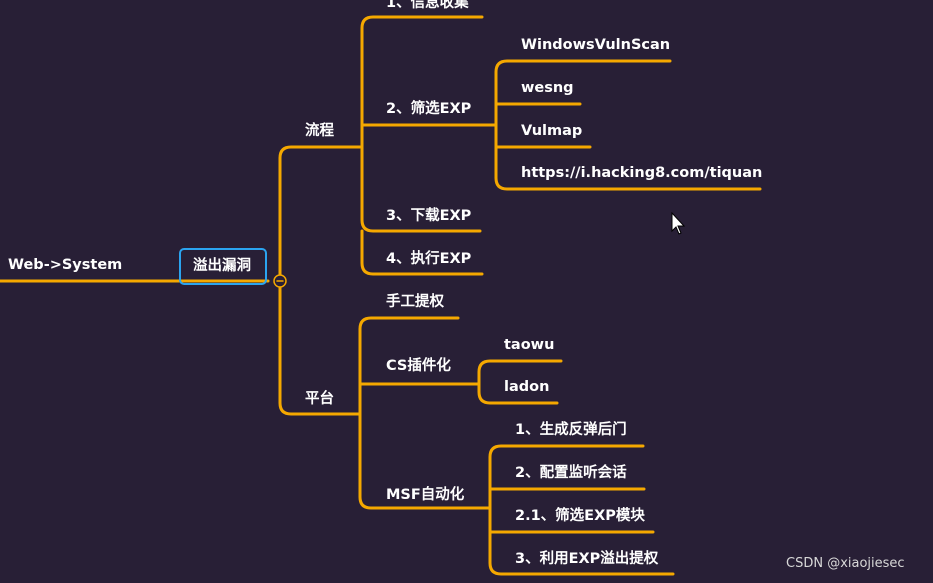 The height and width of the screenshot is (583, 933). What do you see at coordinates (845, 563) in the screenshot?
I see `watermark: CSDN @xiaojiesec` at bounding box center [845, 563].